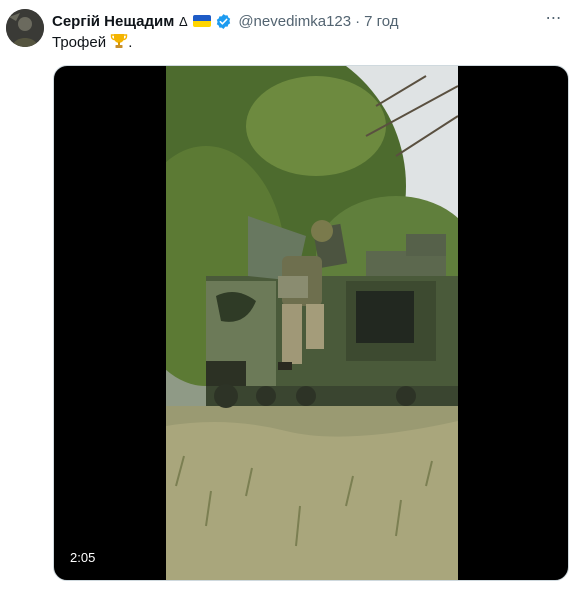 This screenshot has width=575, height=589. I want to click on verified-badge-icon, so click(224, 21).